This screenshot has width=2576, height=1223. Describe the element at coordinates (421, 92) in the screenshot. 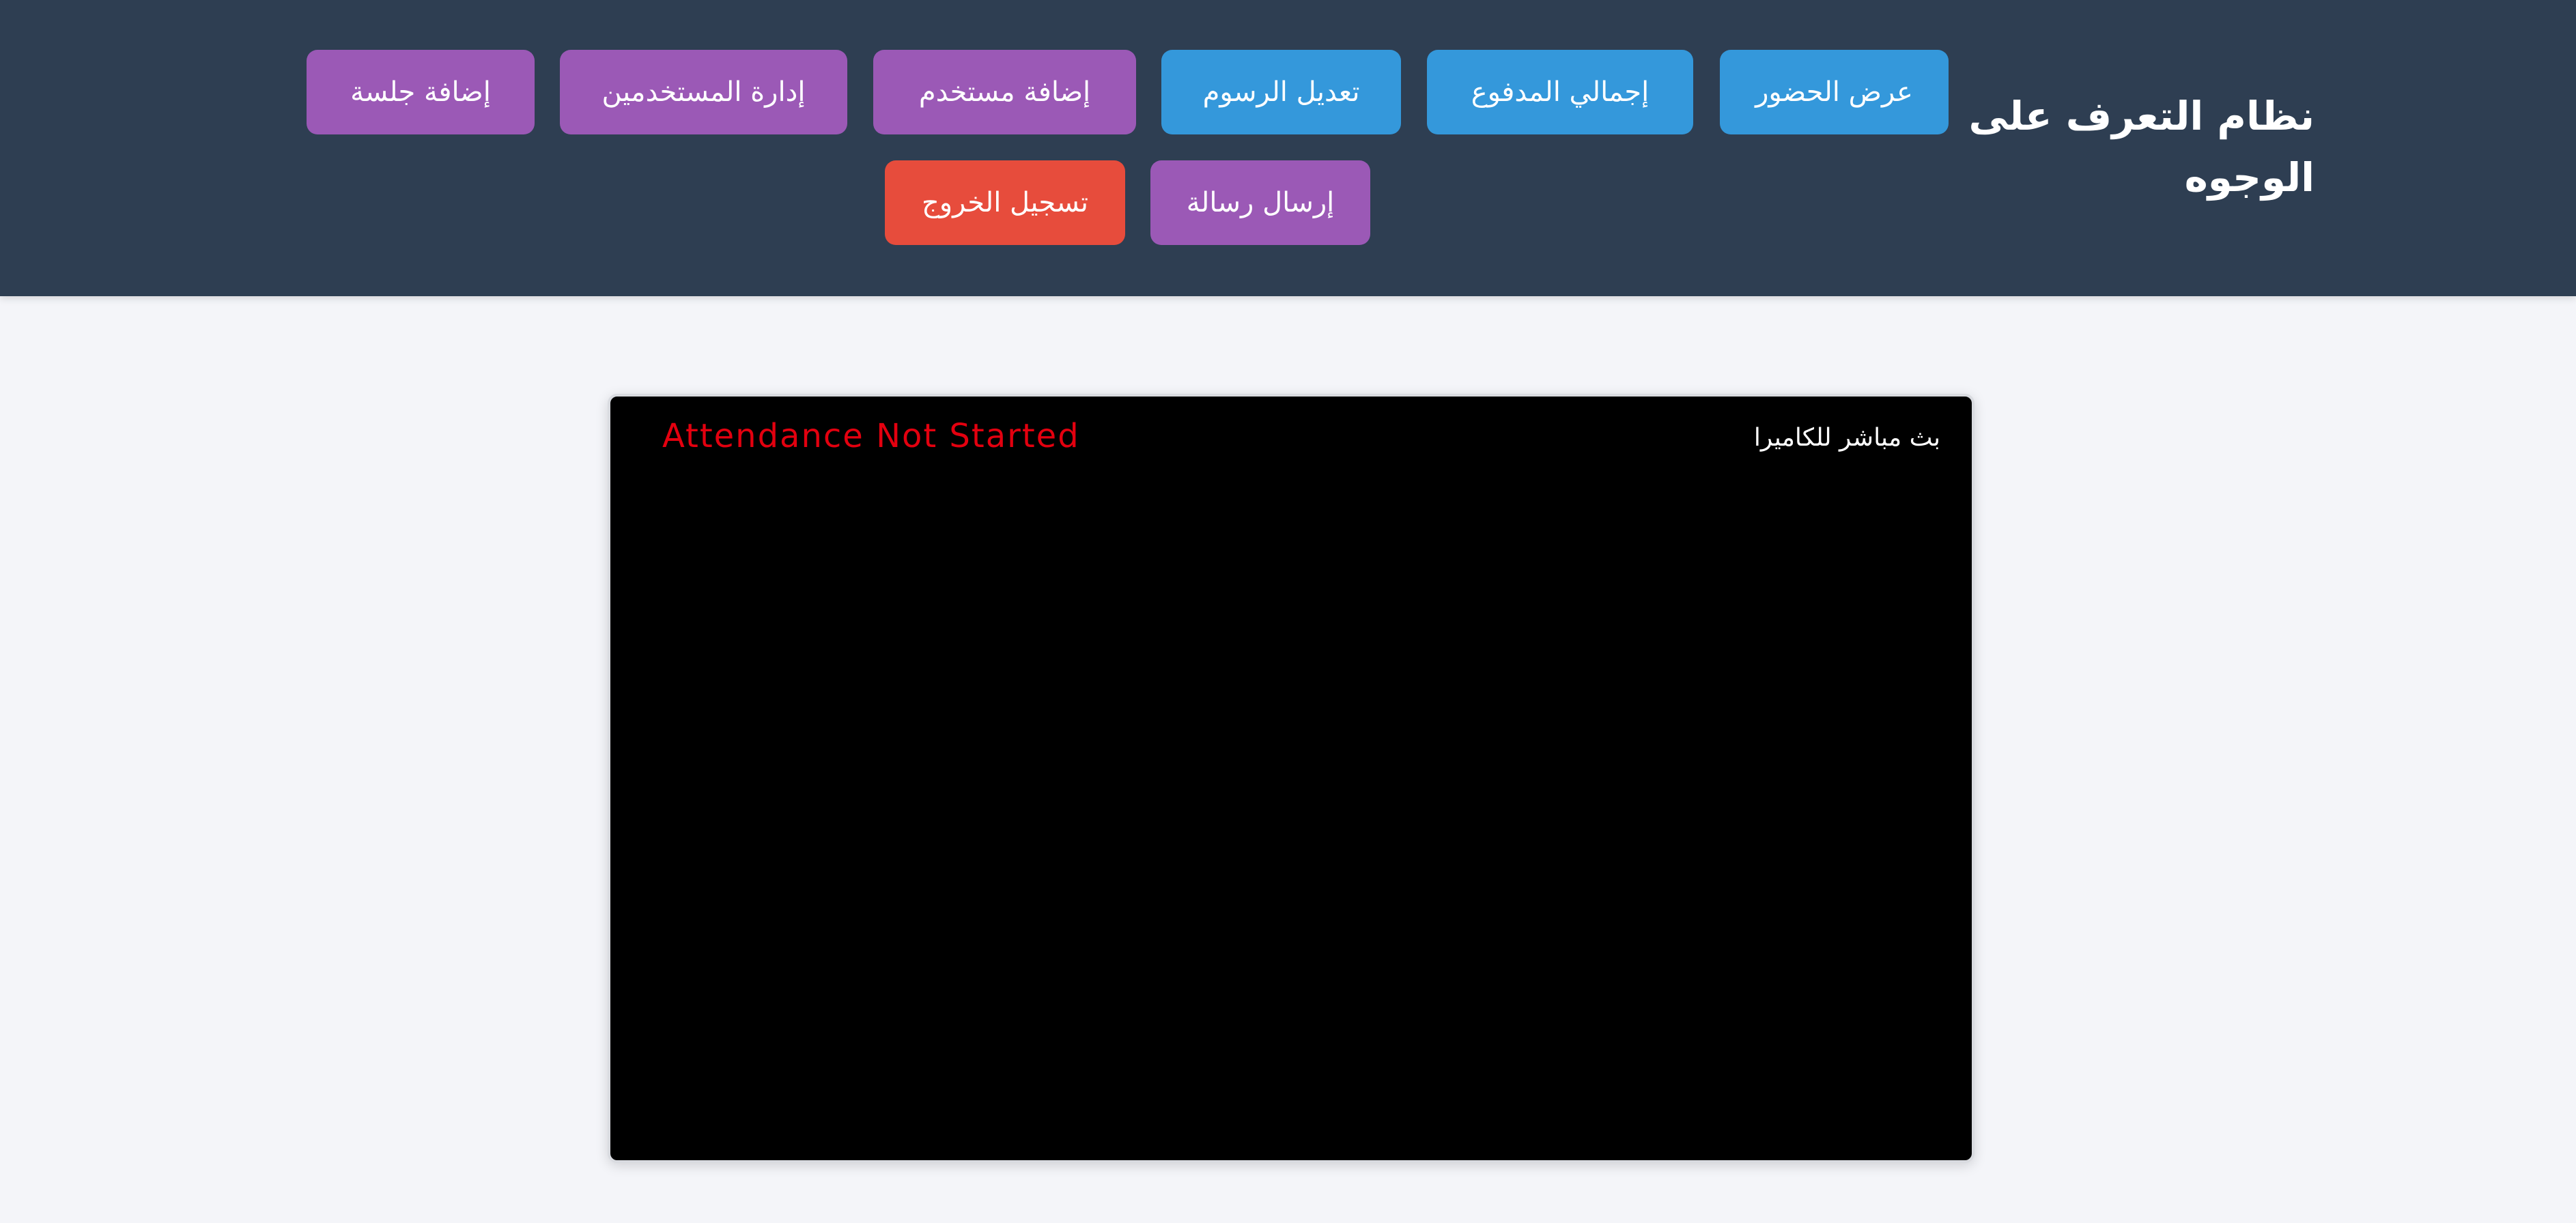

I see `add-session-button: إضافة جلسة` at that location.